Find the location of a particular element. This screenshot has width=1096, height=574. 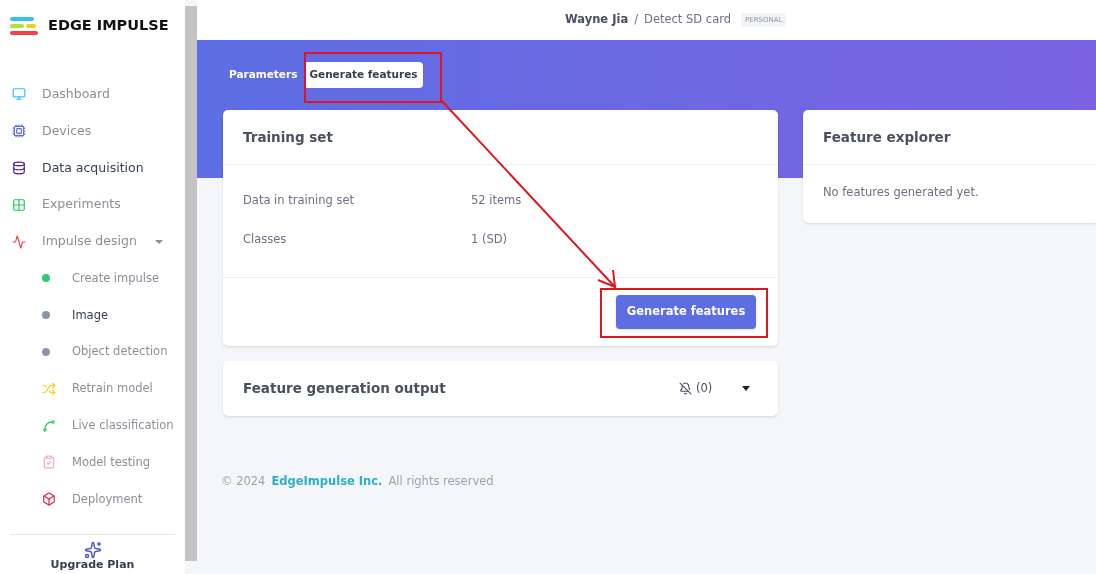

empty-message: No features generated yet. is located at coordinates (901, 192).